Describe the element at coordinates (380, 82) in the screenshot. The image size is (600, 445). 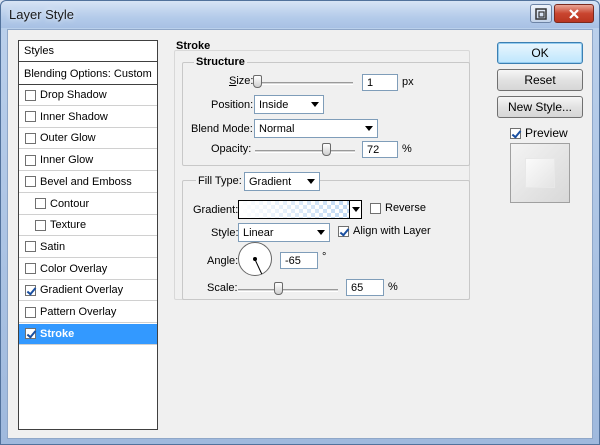
I see `size-input` at that location.